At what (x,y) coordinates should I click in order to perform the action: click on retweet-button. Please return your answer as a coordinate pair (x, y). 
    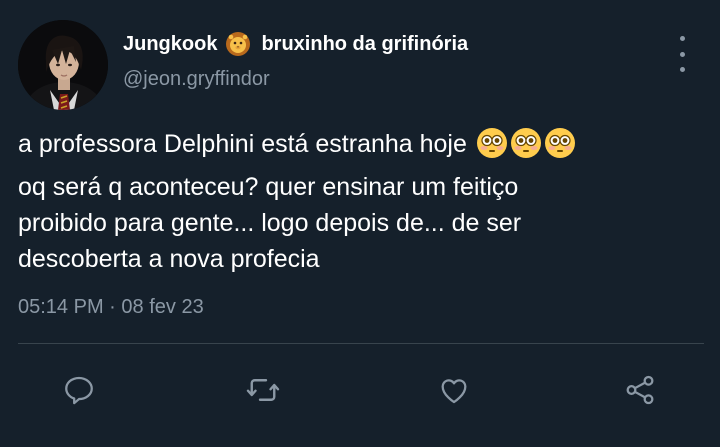
    Looking at the image, I should click on (263, 390).